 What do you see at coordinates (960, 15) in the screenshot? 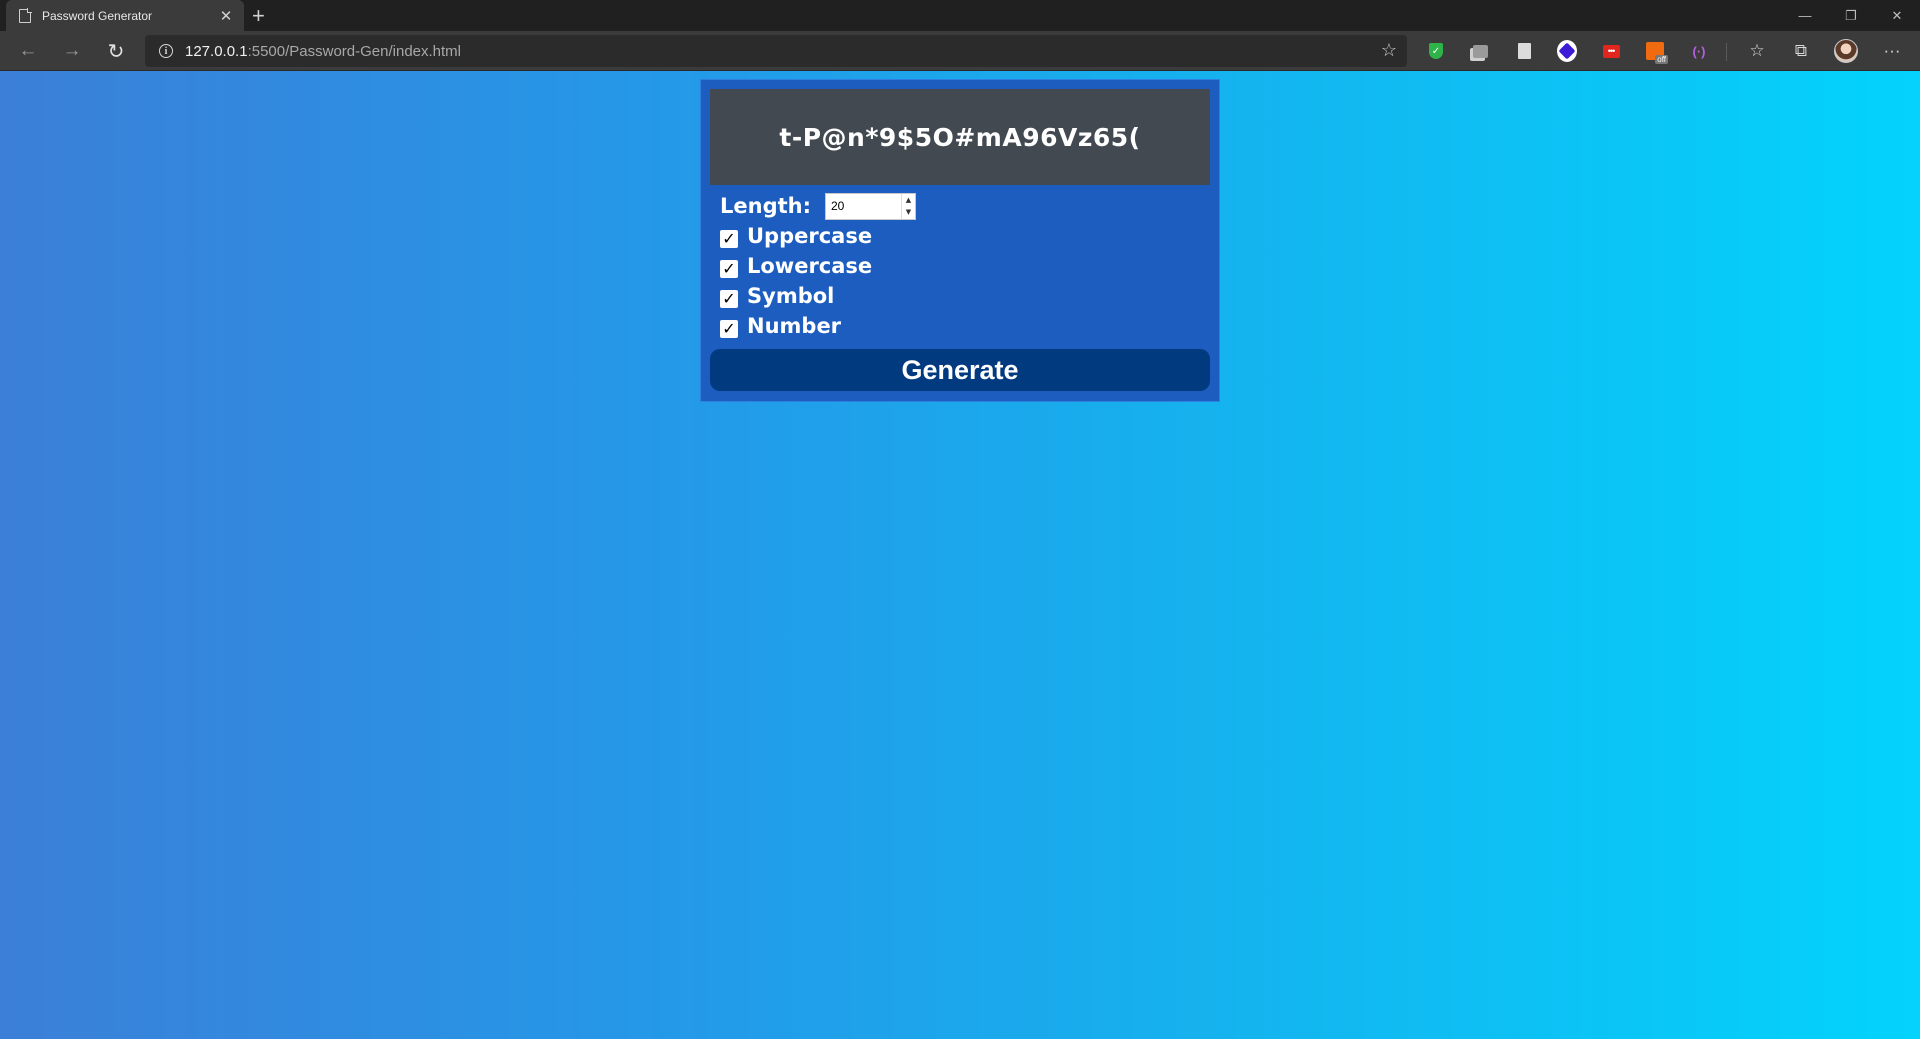
I see `tab-strip: Password Generator ✕ + — ❐ ✕` at bounding box center [960, 15].